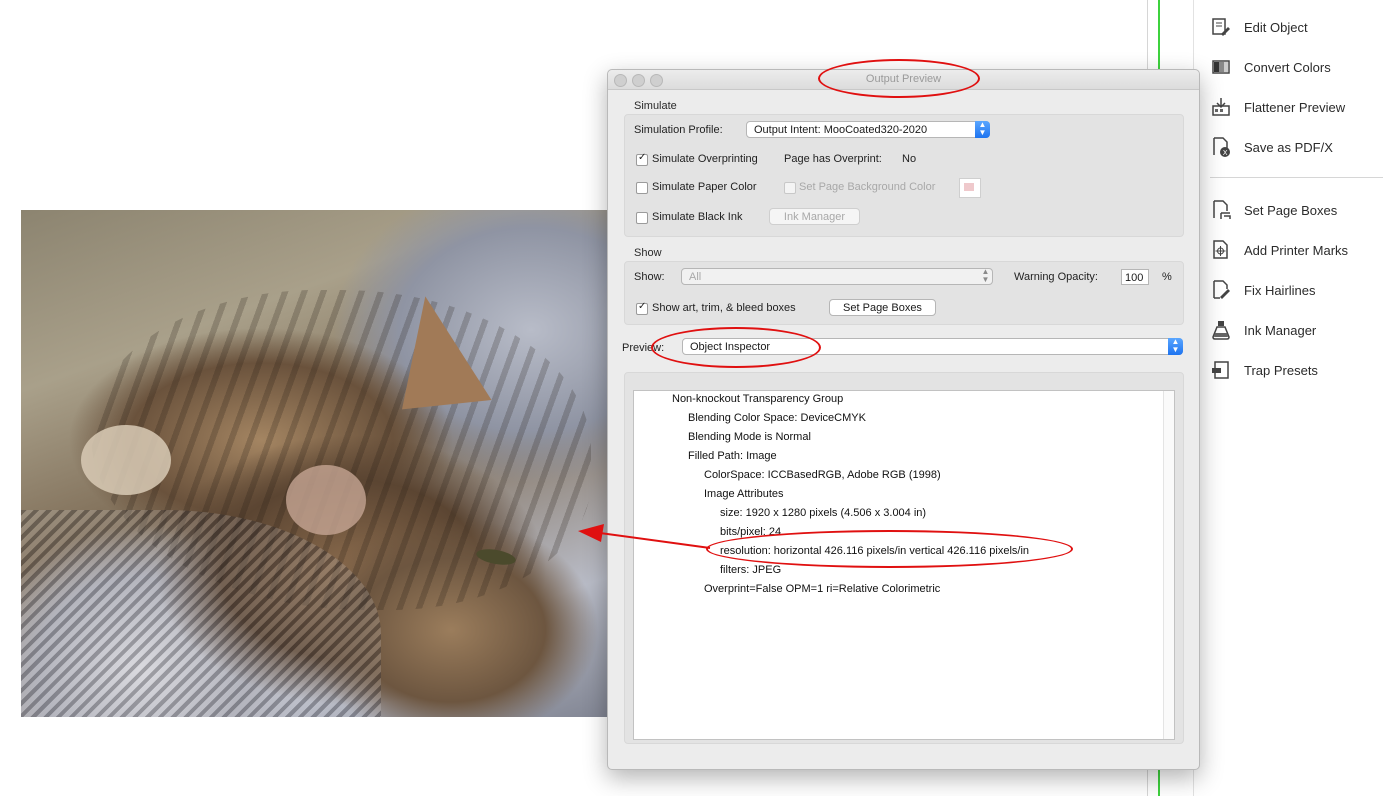 The image size is (1383, 796). Describe the element at coordinates (655, 106) in the screenshot. I see `simulate-group-label: Simulate` at that location.